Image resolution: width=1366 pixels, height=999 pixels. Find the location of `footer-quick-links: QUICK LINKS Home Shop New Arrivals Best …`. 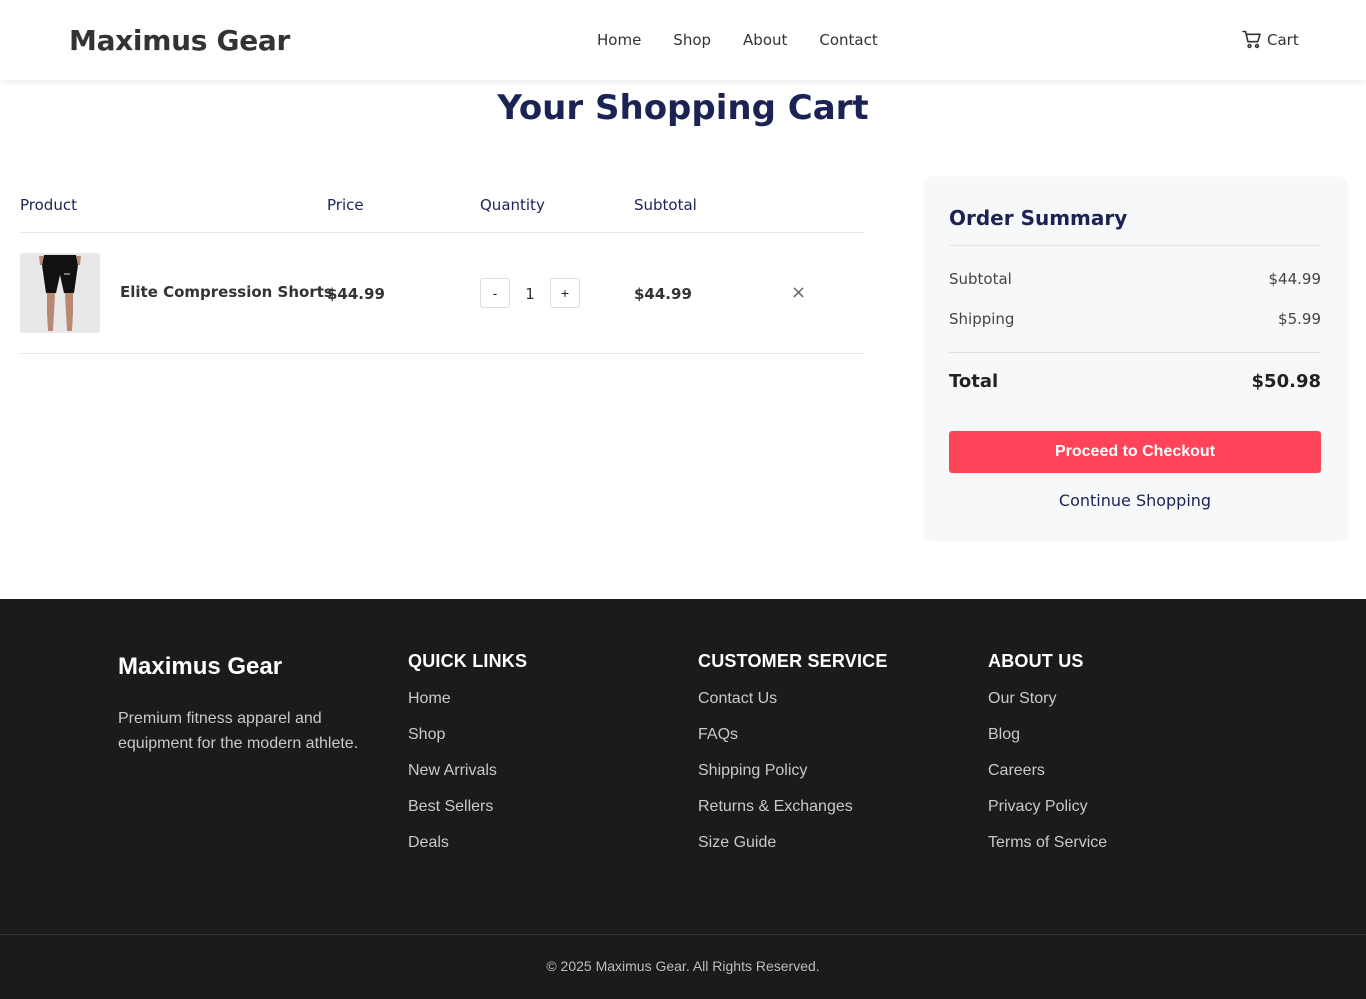

footer-quick-links: QUICK LINKS Home Shop New Arrivals Best … is located at coordinates (467, 760).